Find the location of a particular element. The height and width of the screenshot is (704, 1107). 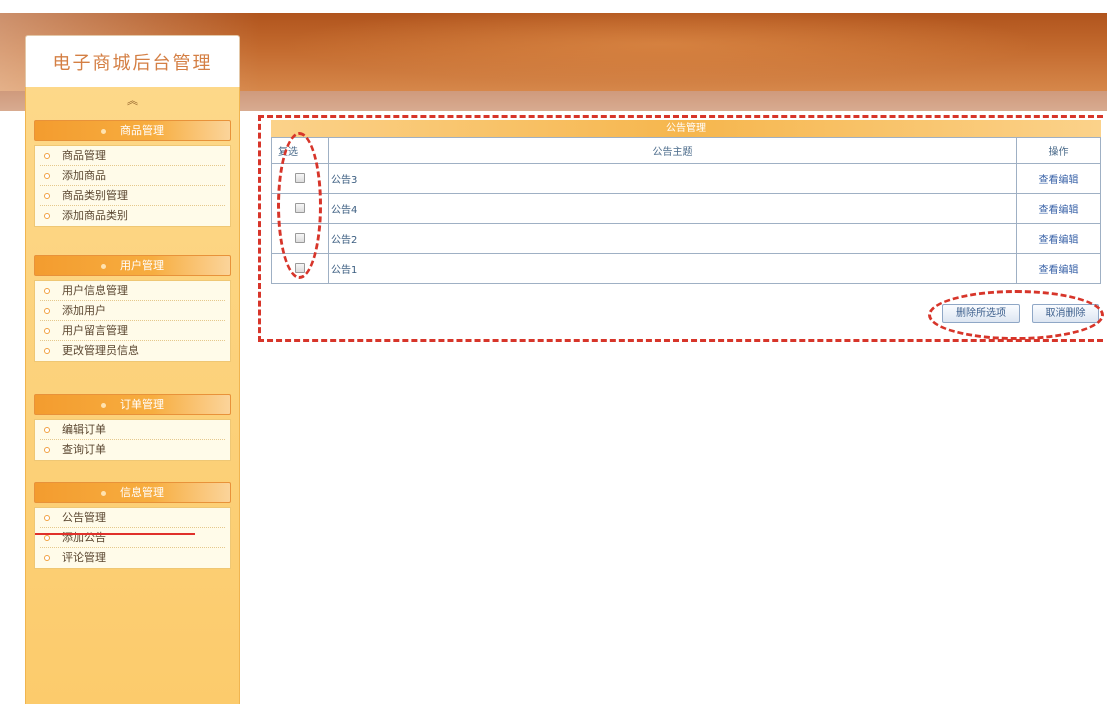

sidebar-item-add-notice: 添加公告 is located at coordinates (132, 538).